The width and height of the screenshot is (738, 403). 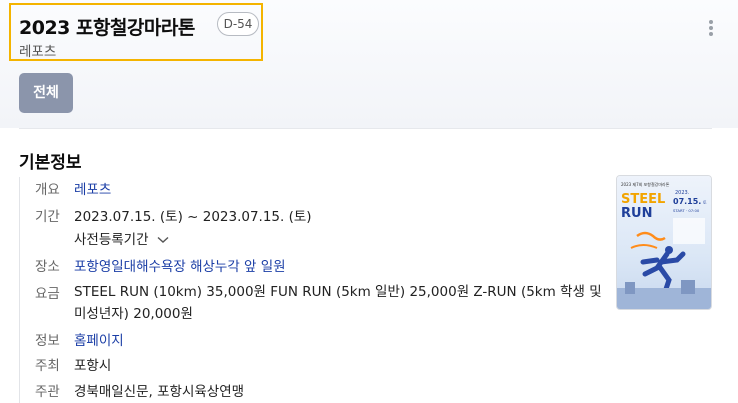 What do you see at coordinates (111, 240) in the screenshot?
I see `pre-register-label: 사전등록기간` at bounding box center [111, 240].